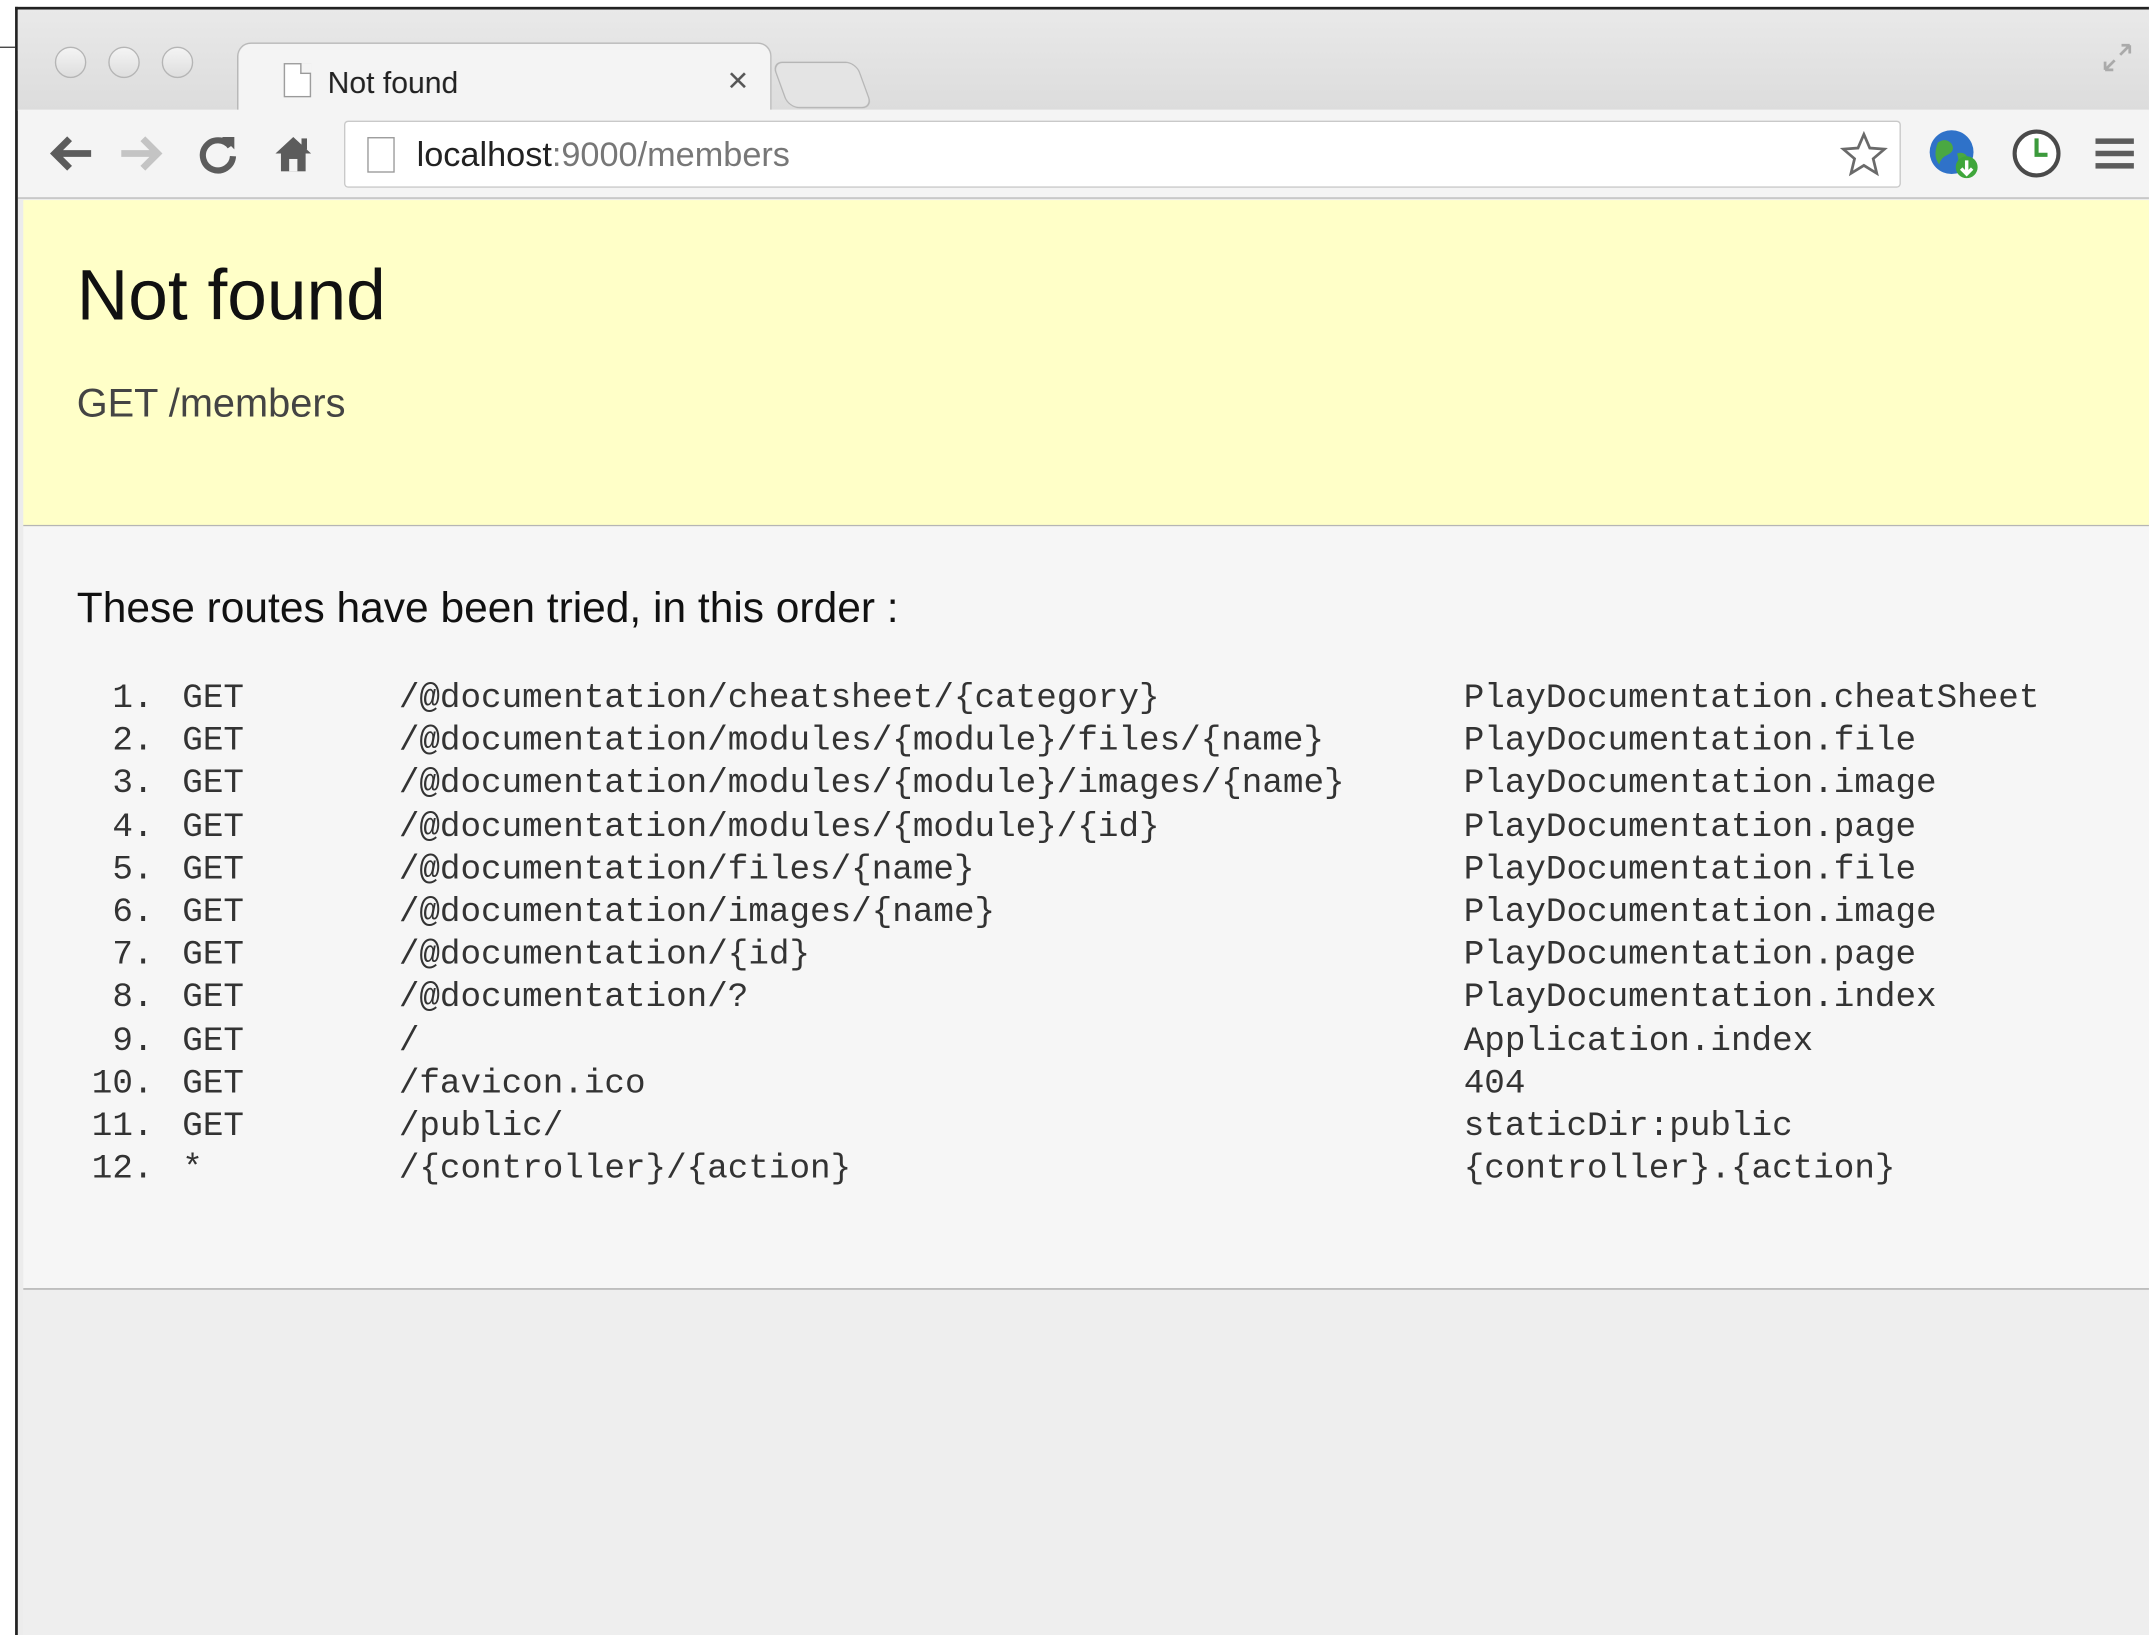 The image size is (2149, 1635). I want to click on minimize-window-button, so click(124, 62).